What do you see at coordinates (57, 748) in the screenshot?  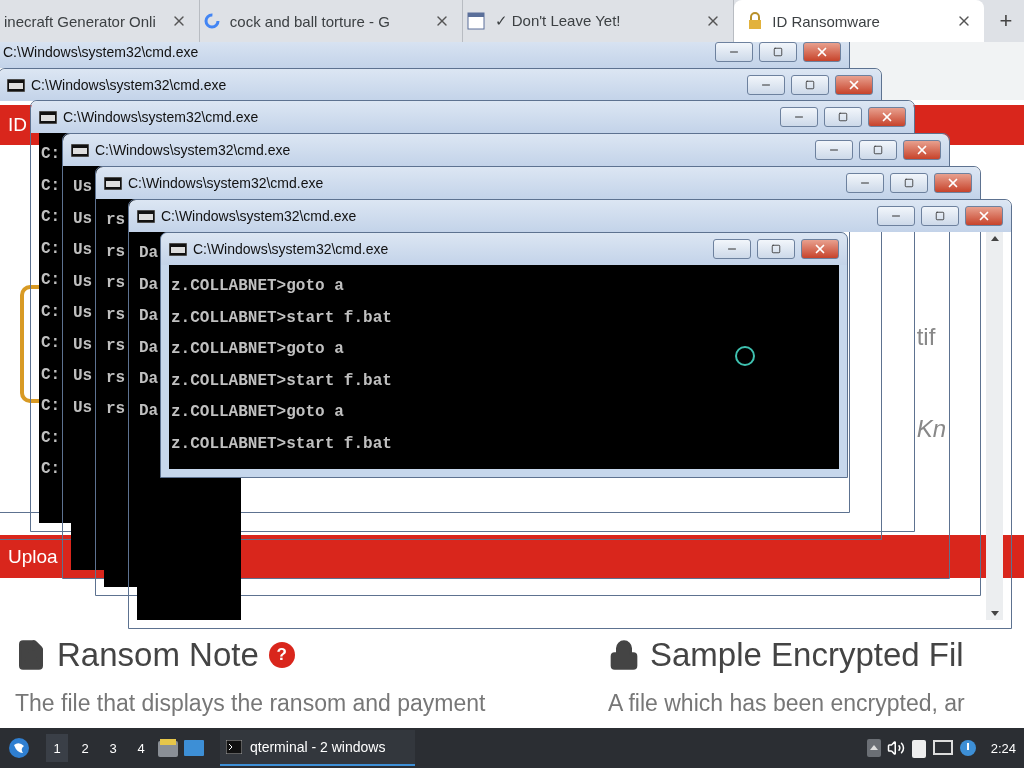 I see `workspace-button: 1` at bounding box center [57, 748].